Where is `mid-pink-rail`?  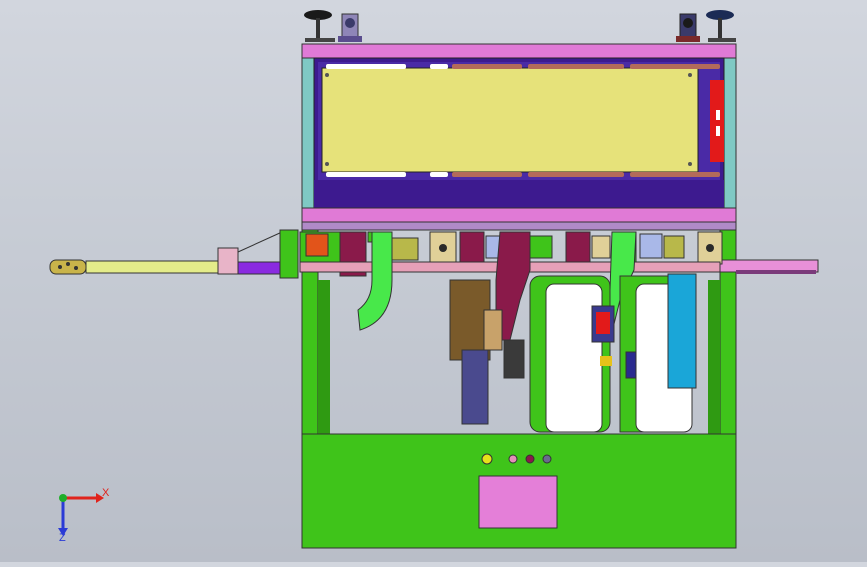 mid-pink-rail is located at coordinates (519, 215).